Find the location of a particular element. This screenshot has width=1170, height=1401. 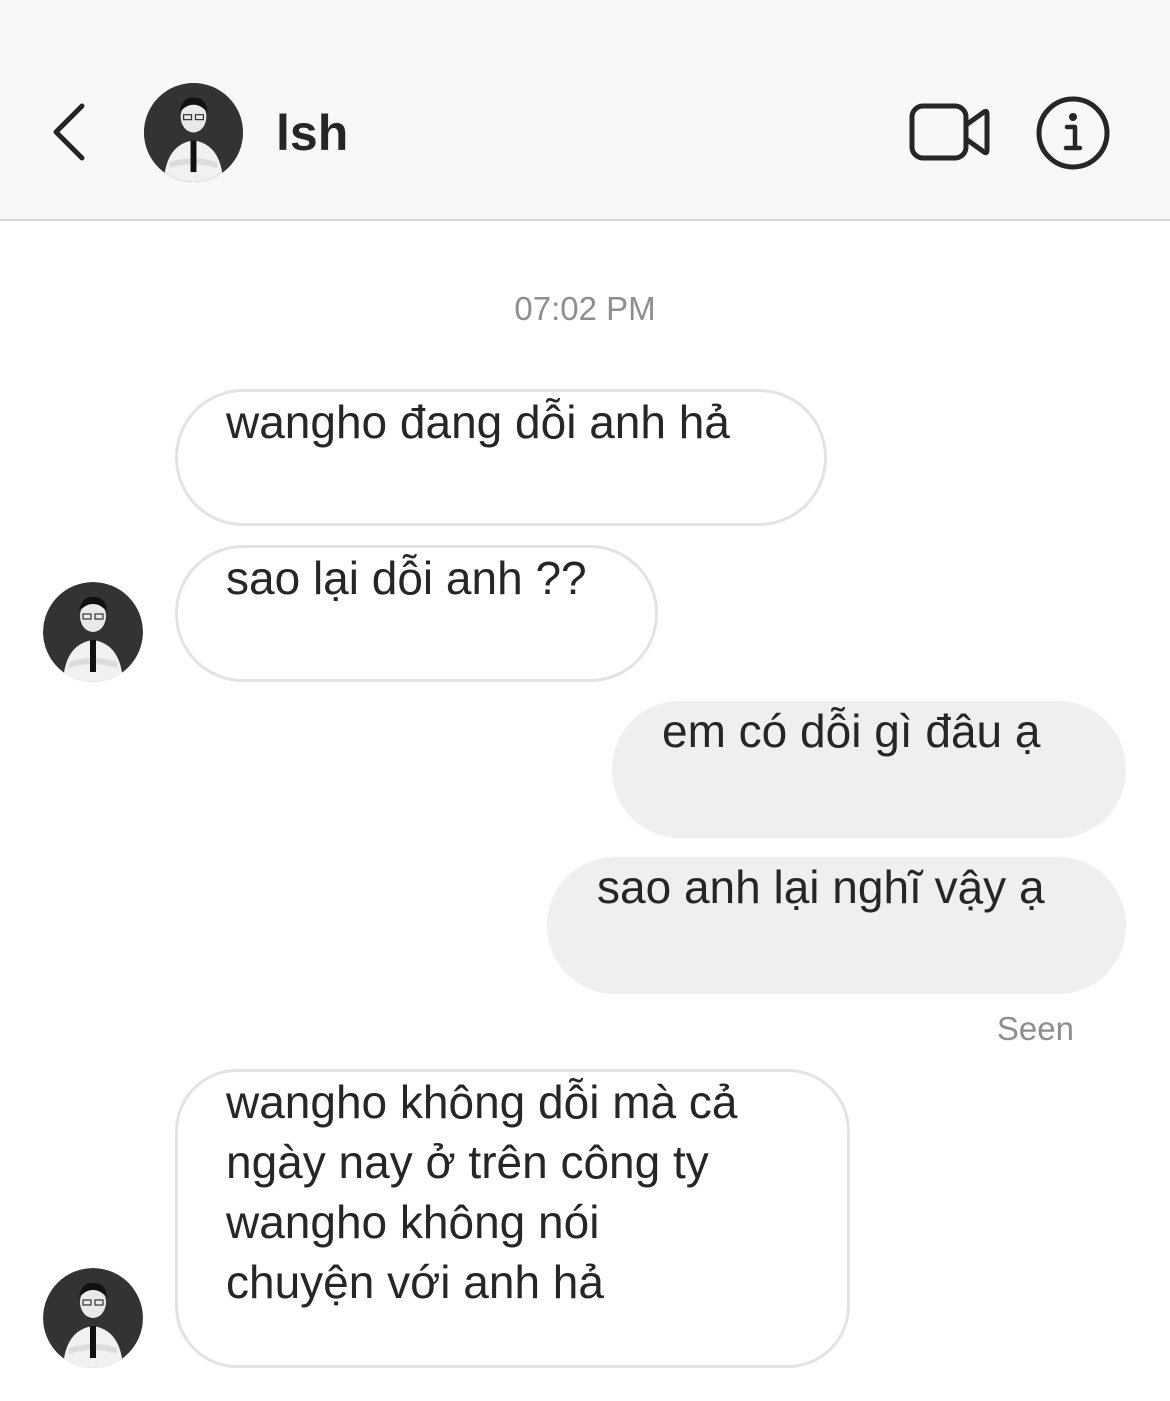

video-call-button is located at coordinates (949, 132).